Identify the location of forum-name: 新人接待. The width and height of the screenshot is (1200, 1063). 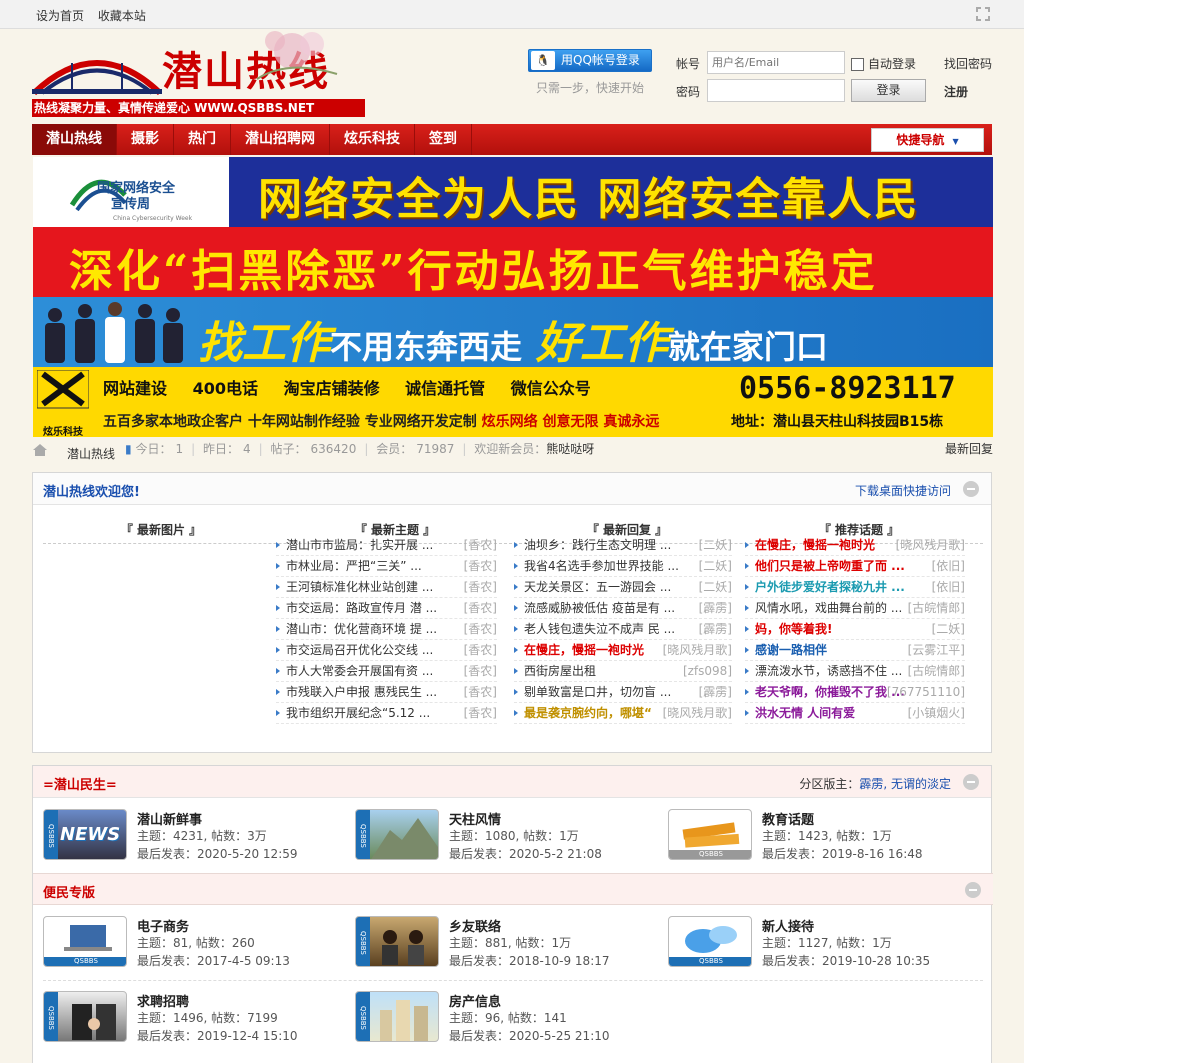
(788, 925).